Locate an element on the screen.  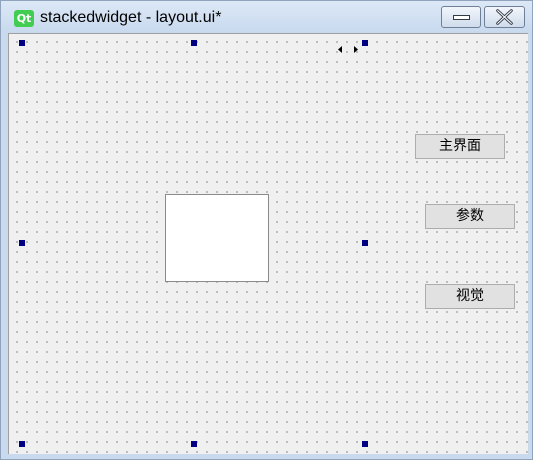
selection-handle-bottom-left is located at coordinates (22, 444).